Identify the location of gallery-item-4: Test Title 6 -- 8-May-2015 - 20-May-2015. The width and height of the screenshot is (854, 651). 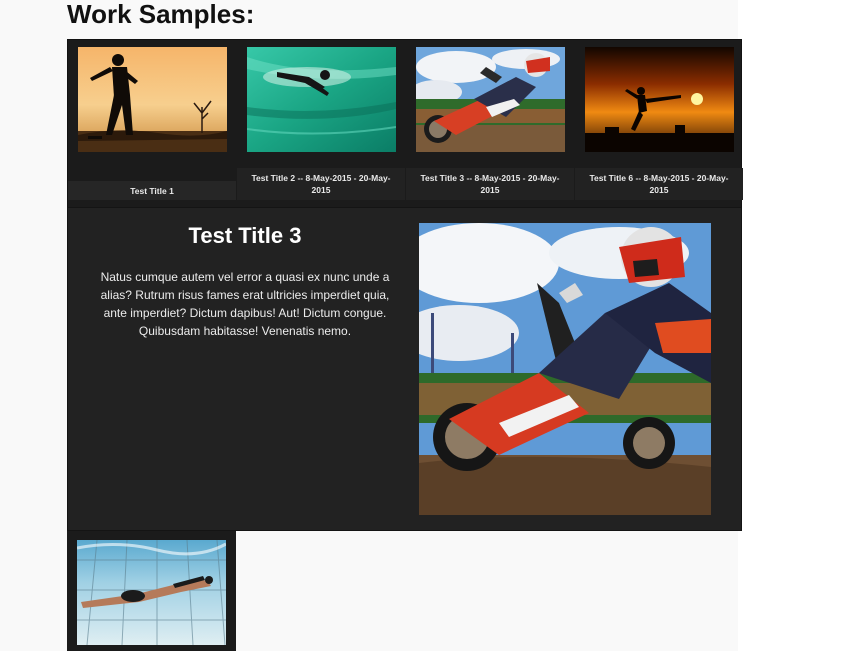
(659, 124).